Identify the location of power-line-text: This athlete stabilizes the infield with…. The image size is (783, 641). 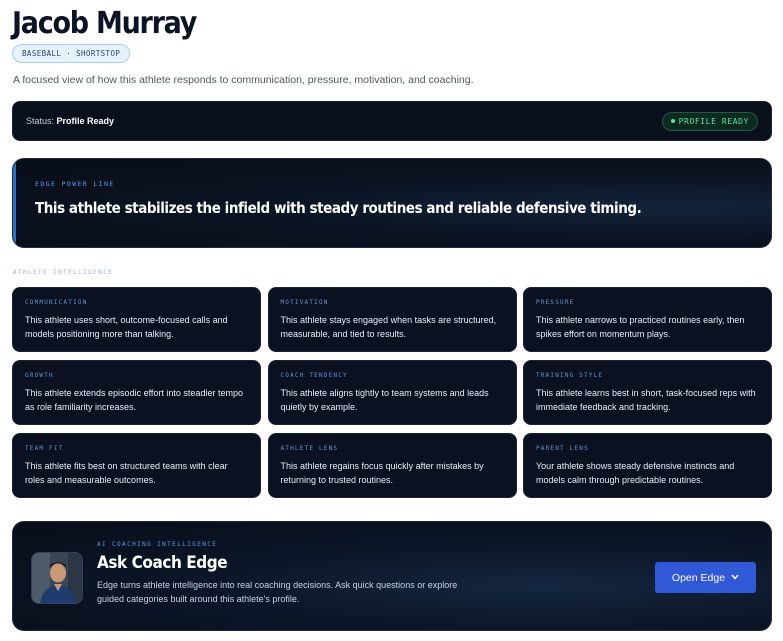
(338, 208).